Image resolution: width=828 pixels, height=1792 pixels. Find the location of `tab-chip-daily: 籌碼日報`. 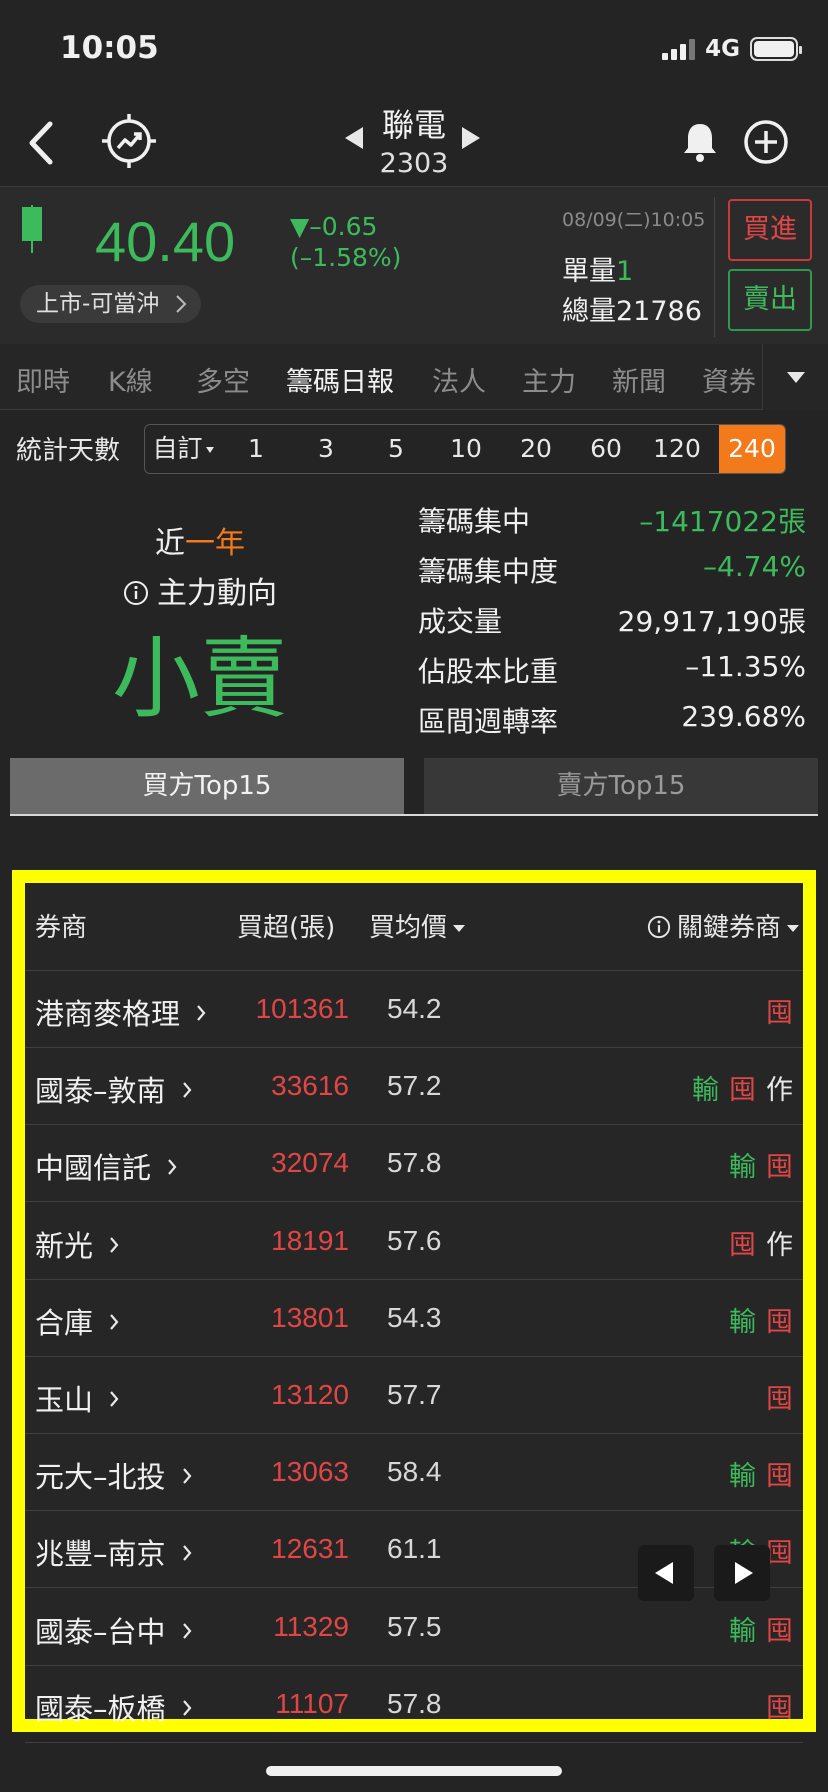

tab-chip-daily: 籌碼日報 is located at coordinates (340, 379).